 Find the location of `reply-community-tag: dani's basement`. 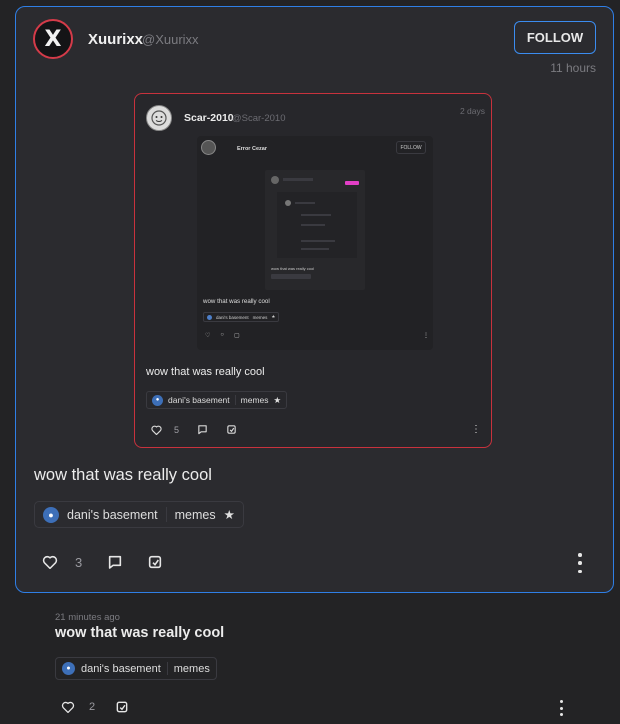

reply-community-tag: dani's basement is located at coordinates (121, 669).